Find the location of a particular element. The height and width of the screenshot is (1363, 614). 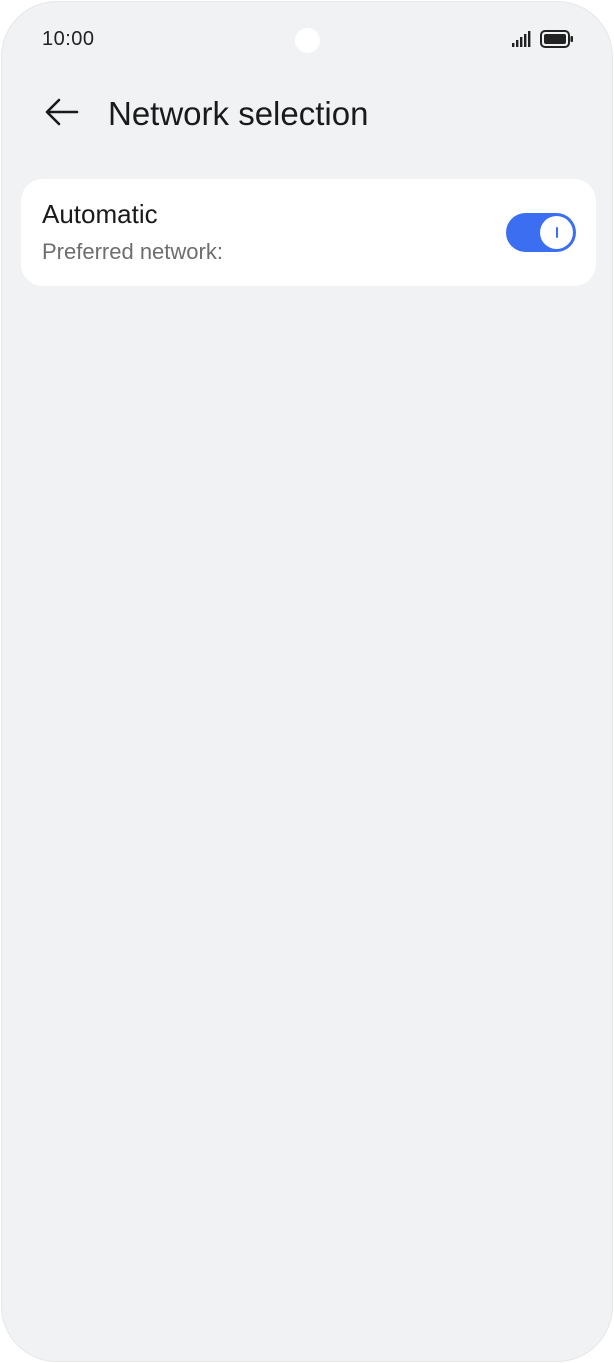

back-button is located at coordinates (62, 114).